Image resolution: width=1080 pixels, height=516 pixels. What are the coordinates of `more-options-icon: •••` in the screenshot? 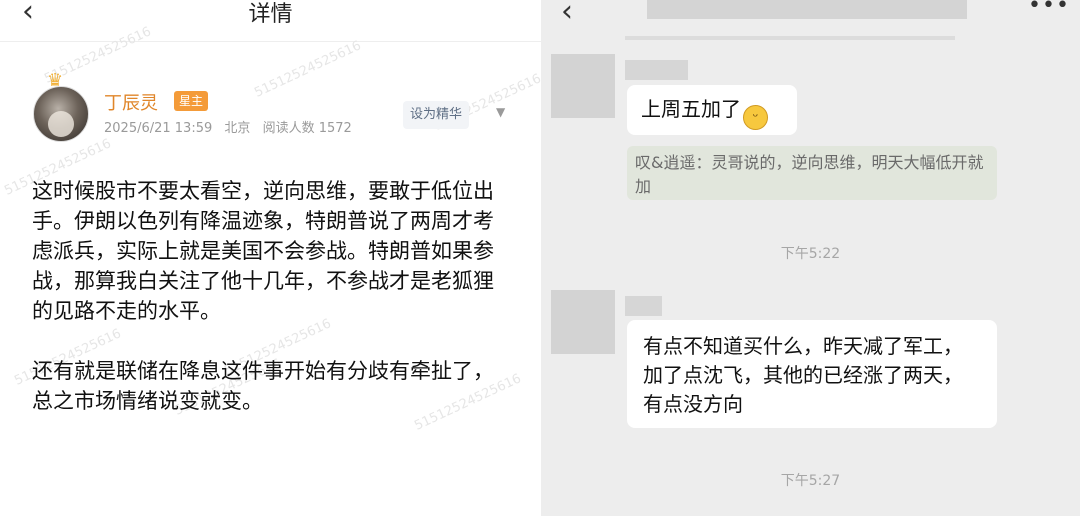 It's located at (1049, 9).